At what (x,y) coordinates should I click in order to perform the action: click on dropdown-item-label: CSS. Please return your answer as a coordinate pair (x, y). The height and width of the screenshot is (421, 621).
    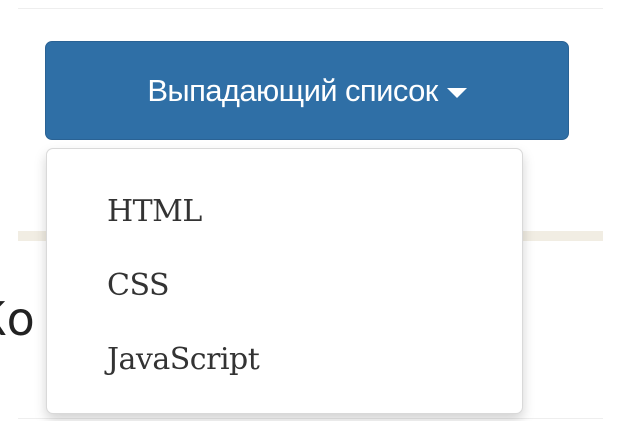
    Looking at the image, I should click on (138, 285).